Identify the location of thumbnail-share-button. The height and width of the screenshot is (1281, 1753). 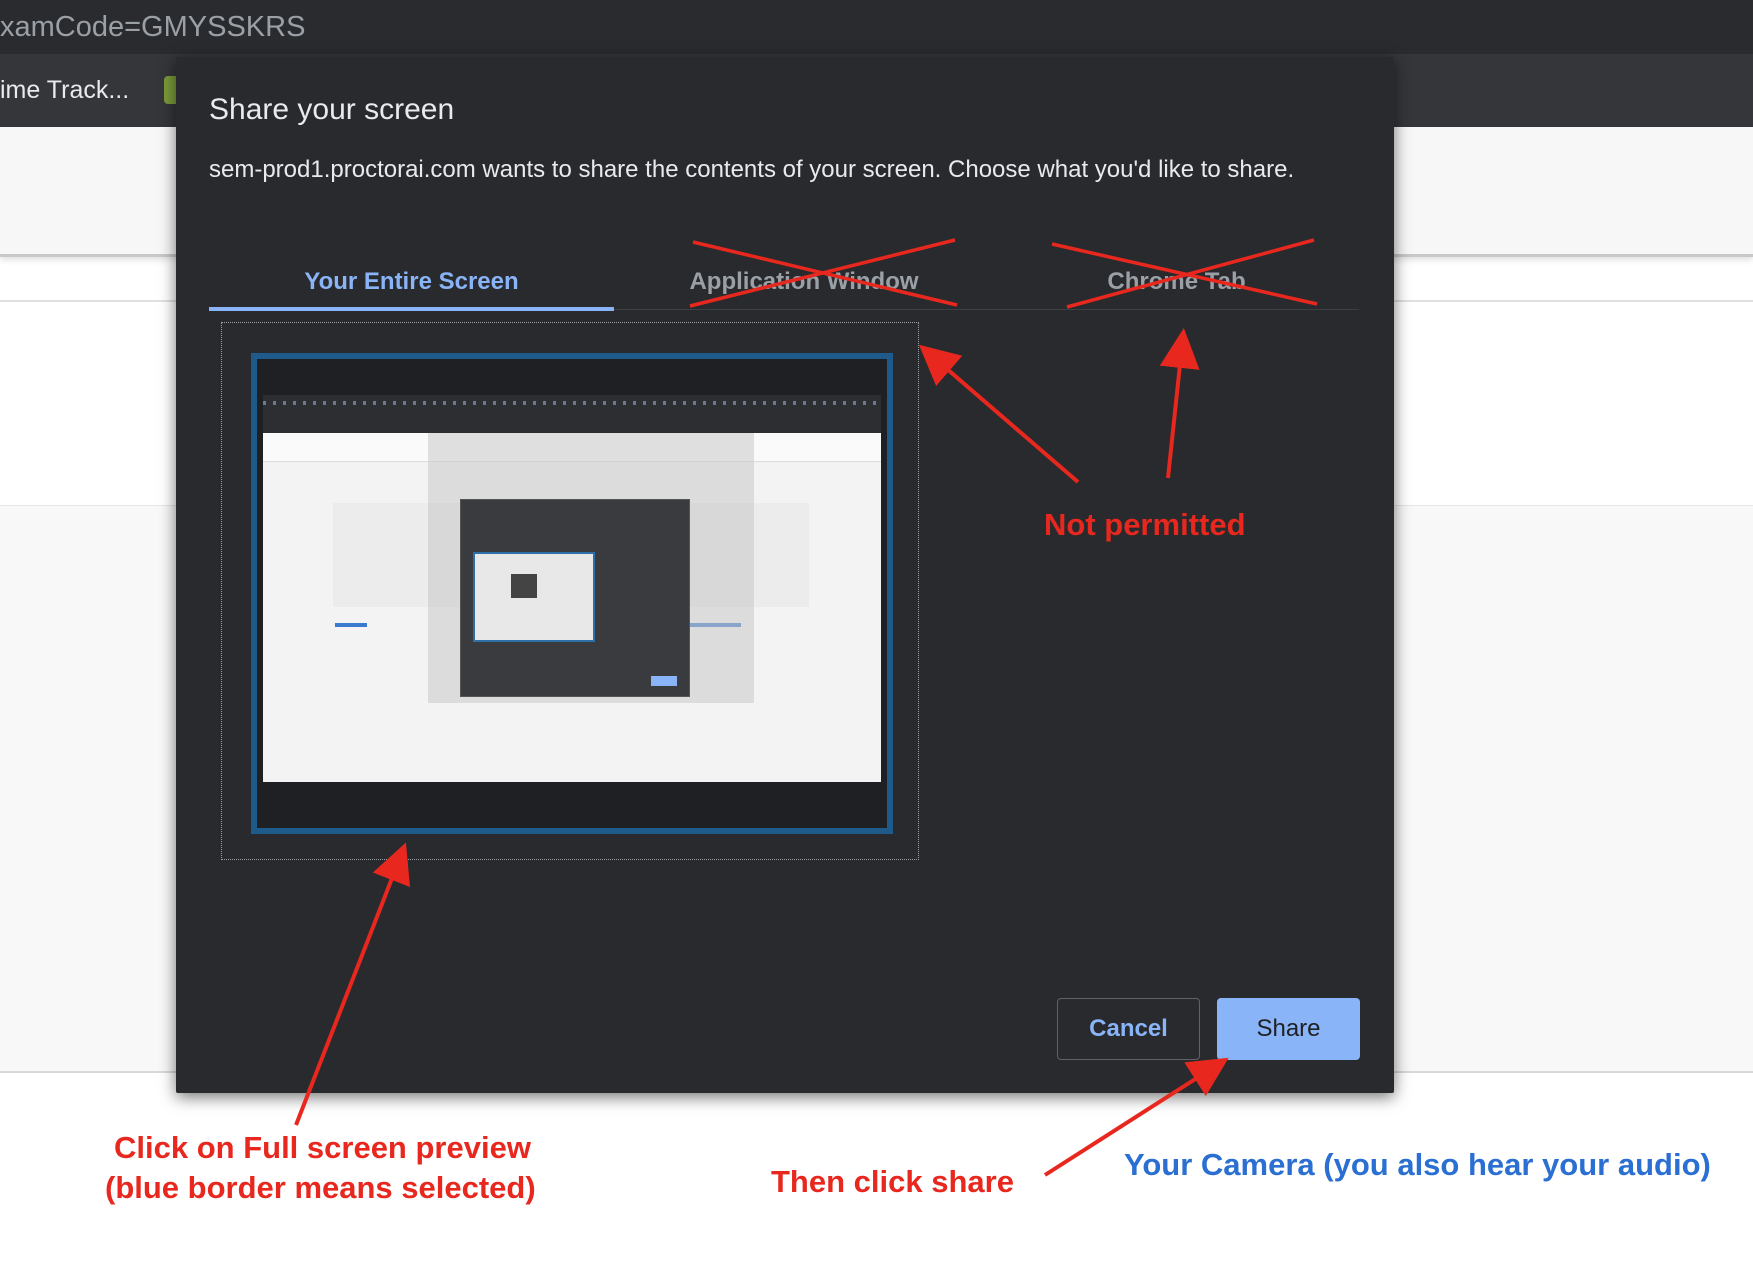
(664, 681).